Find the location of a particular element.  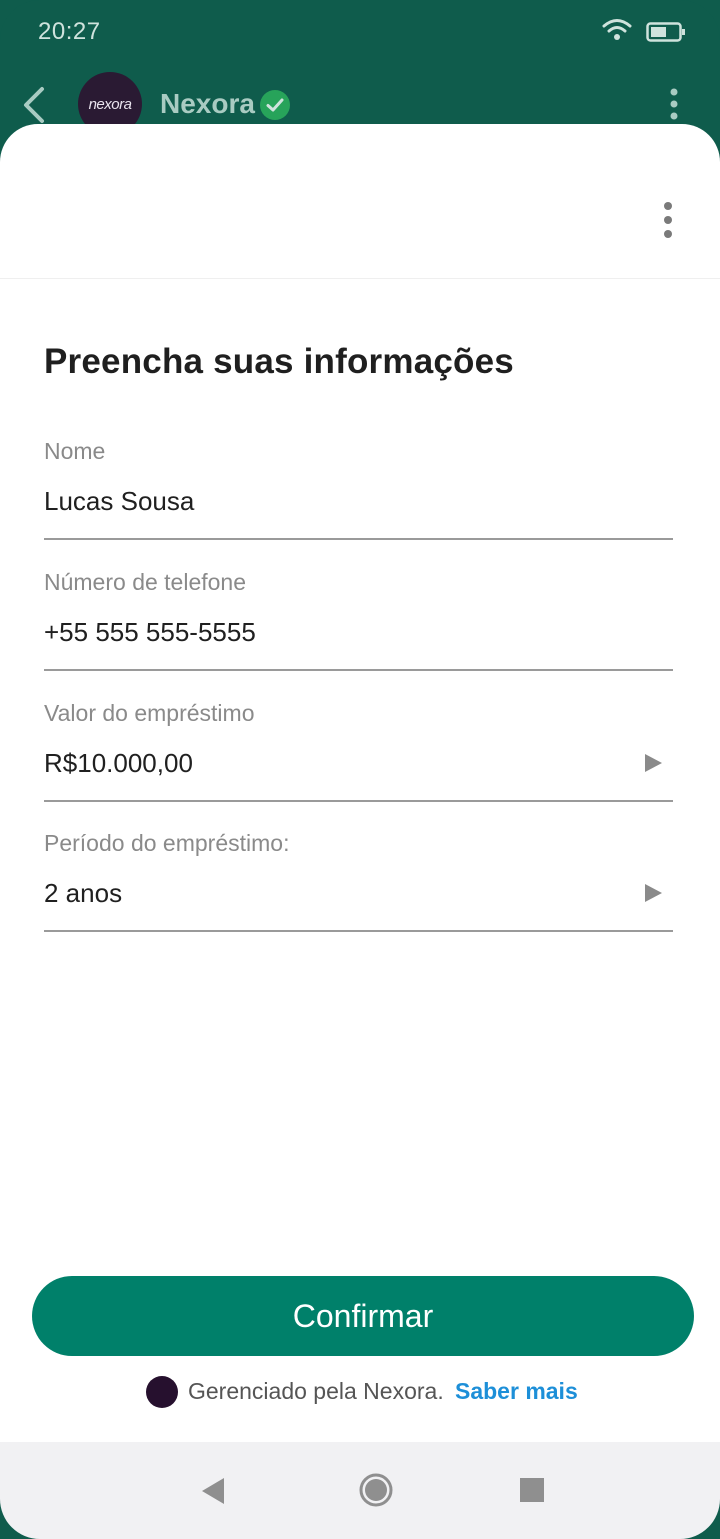

loan-amount-label: Valor do empréstimo is located at coordinates (149, 713).